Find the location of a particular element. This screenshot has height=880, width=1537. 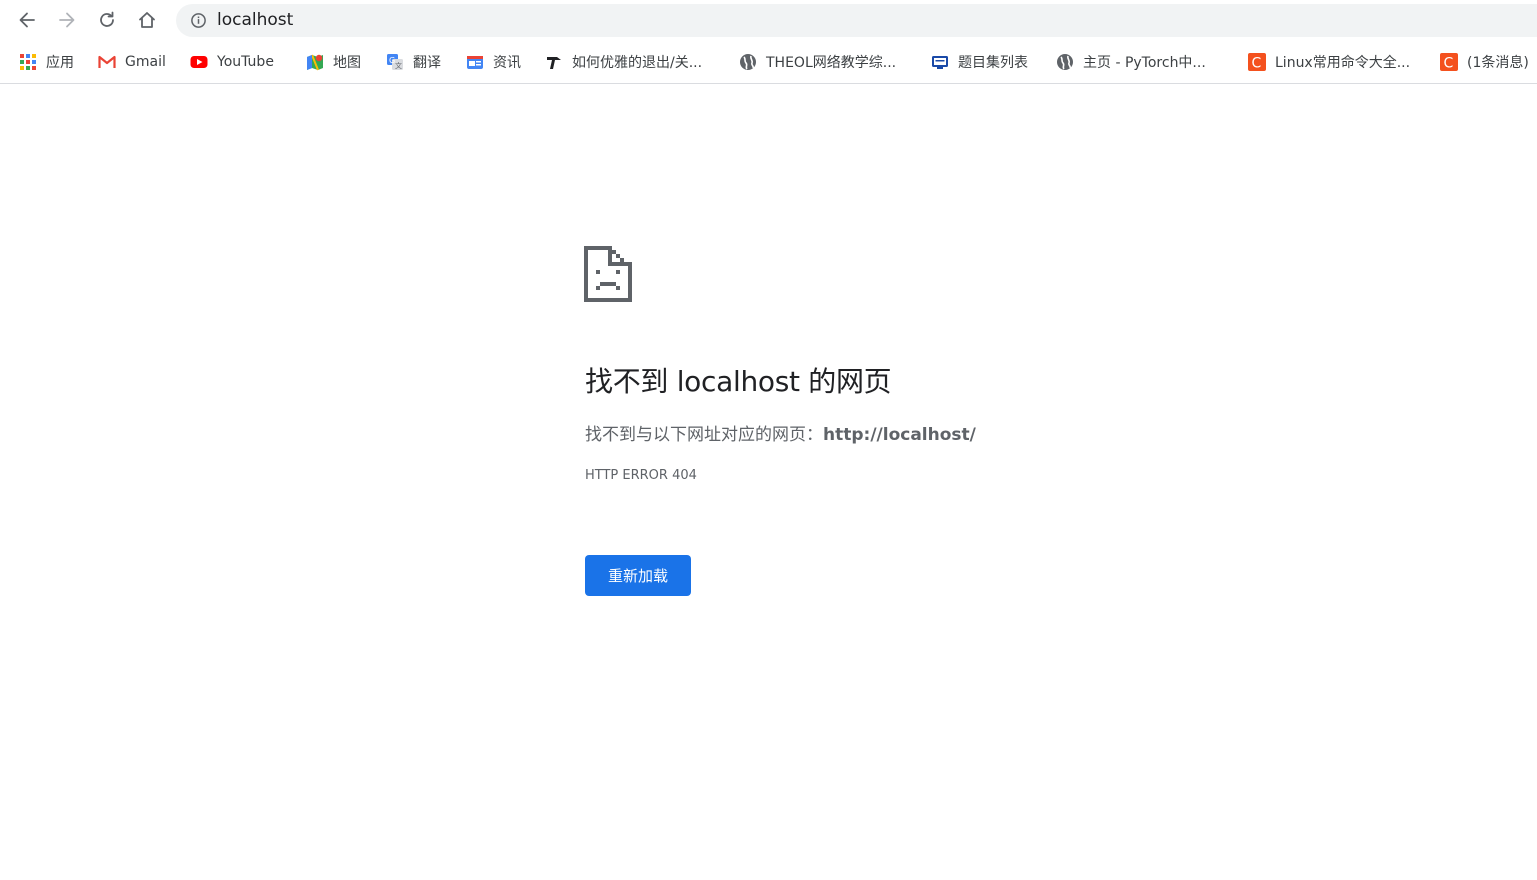

bookmark-news: 资讯 is located at coordinates (493, 62).